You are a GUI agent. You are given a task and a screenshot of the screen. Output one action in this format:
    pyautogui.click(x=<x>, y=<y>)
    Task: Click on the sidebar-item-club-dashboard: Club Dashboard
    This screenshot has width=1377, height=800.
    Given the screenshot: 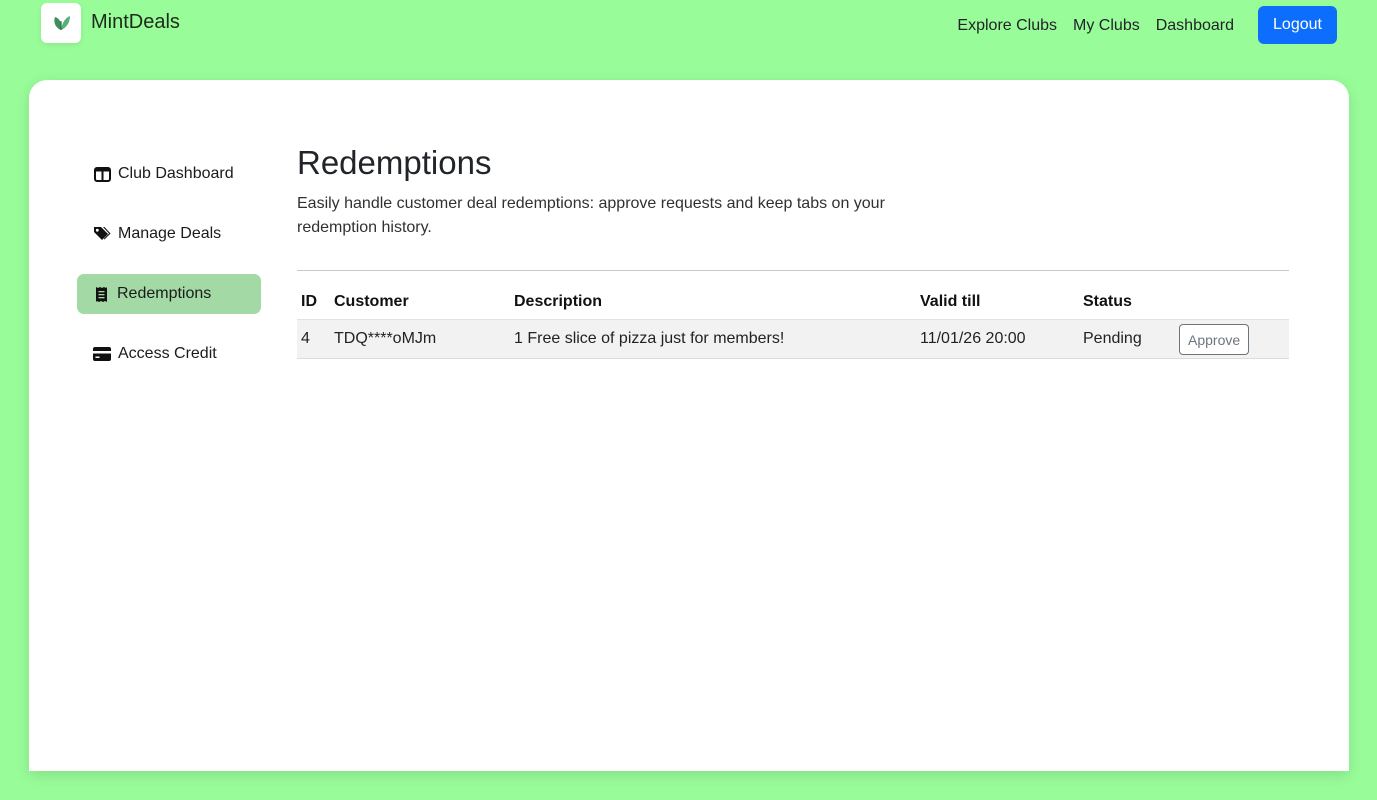 What is the action you would take?
    pyautogui.click(x=169, y=174)
    